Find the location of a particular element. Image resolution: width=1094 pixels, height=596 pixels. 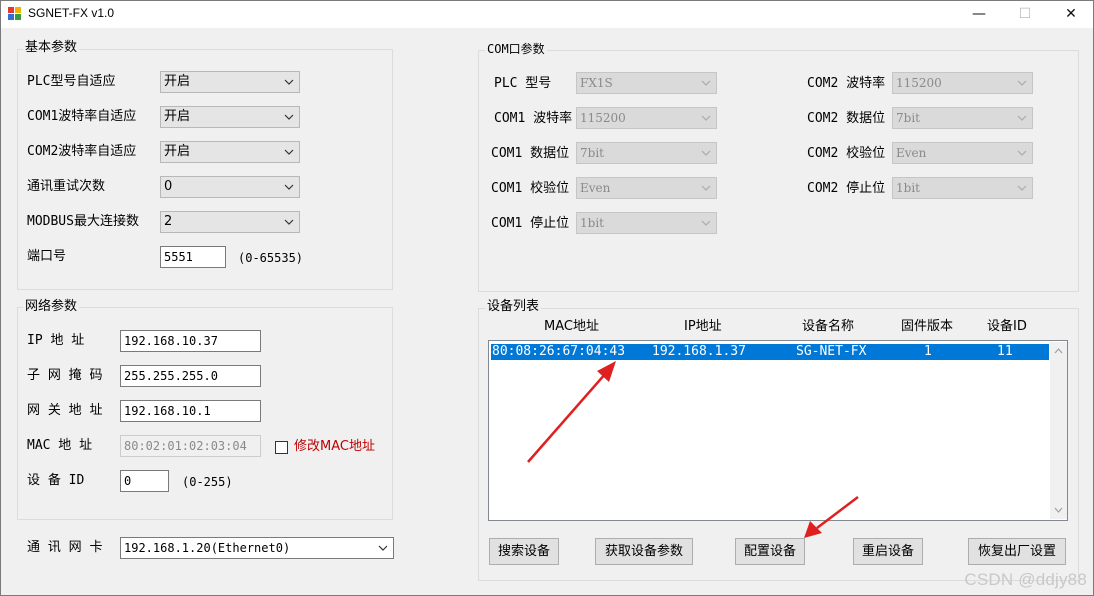

annotation-overlay is located at coordinates (693, 449).